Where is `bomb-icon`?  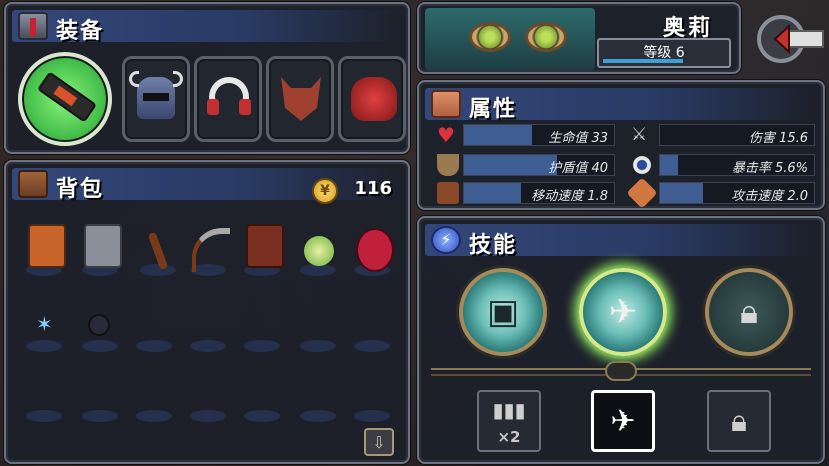
bomb-icon is located at coordinates (99, 325).